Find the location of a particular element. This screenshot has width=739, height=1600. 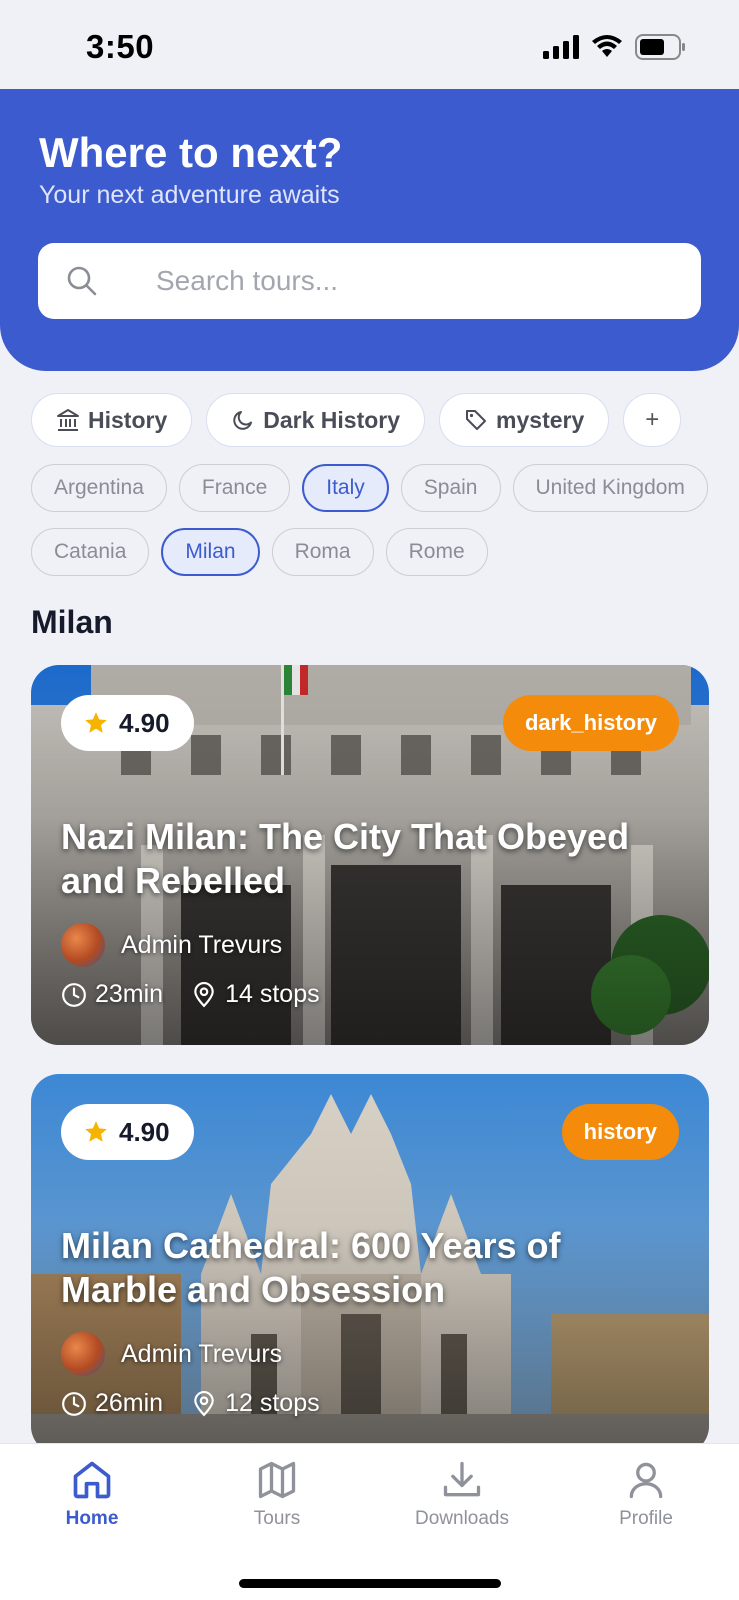

section-title: Milan is located at coordinates (72, 622).